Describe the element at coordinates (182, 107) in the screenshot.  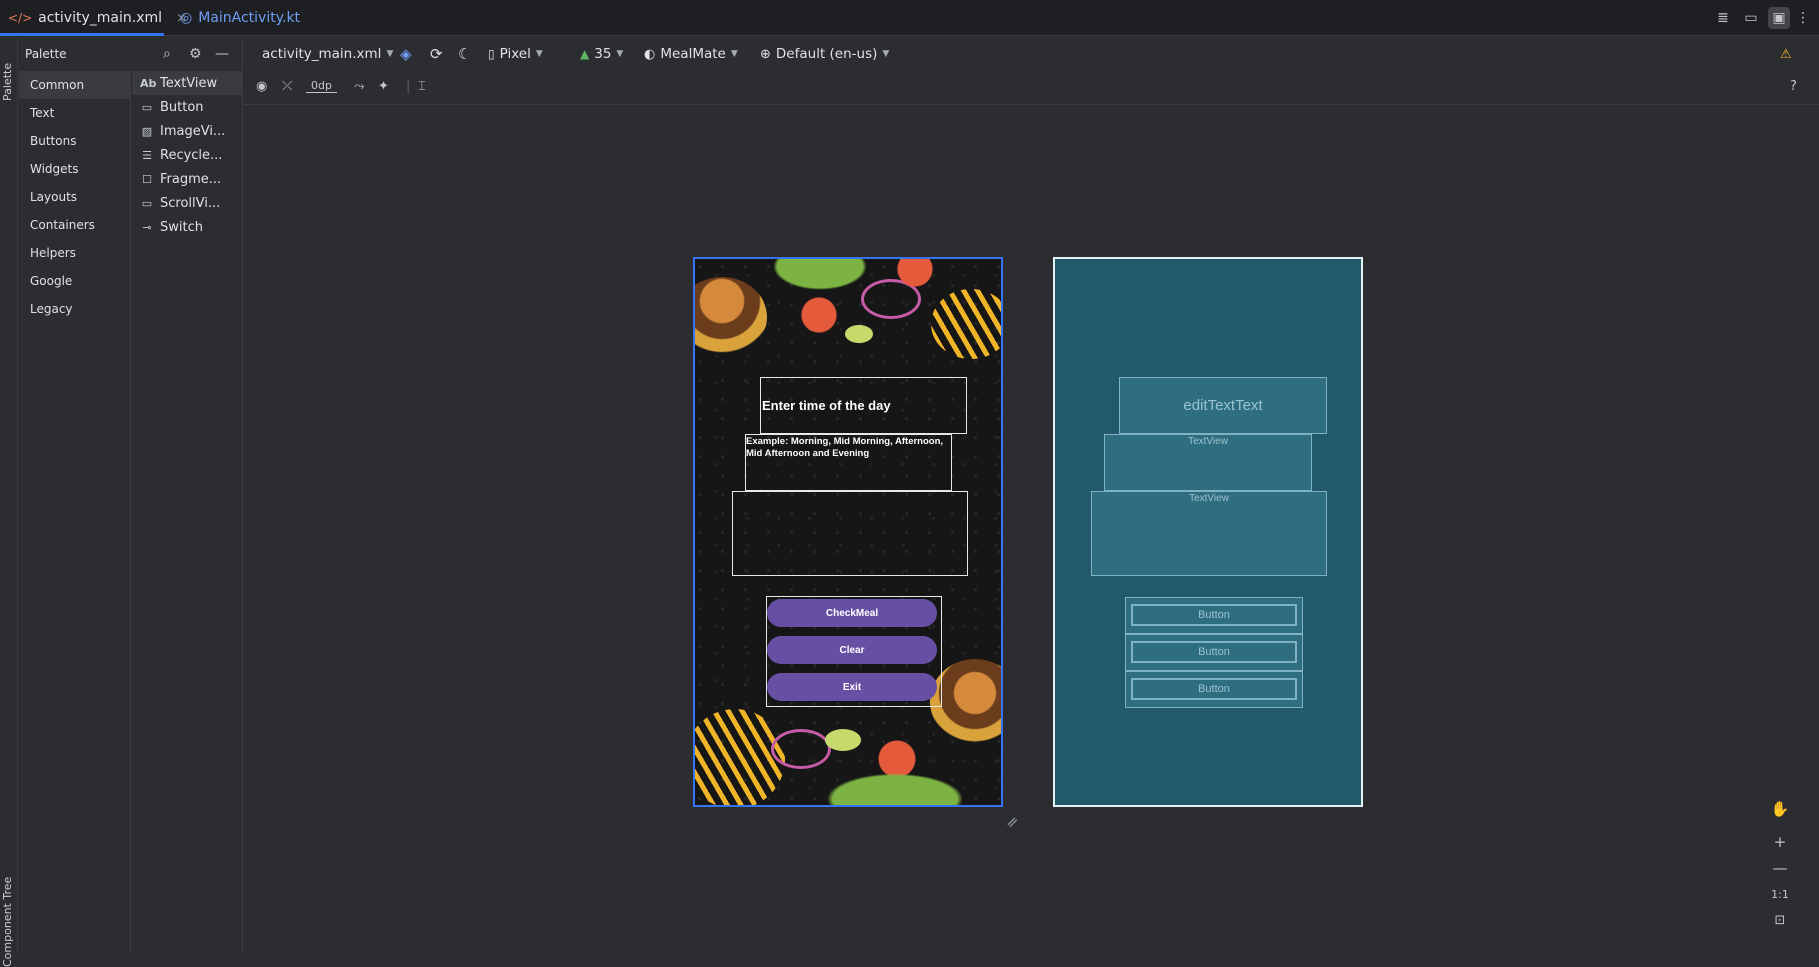
I see `component-label: Button` at that location.